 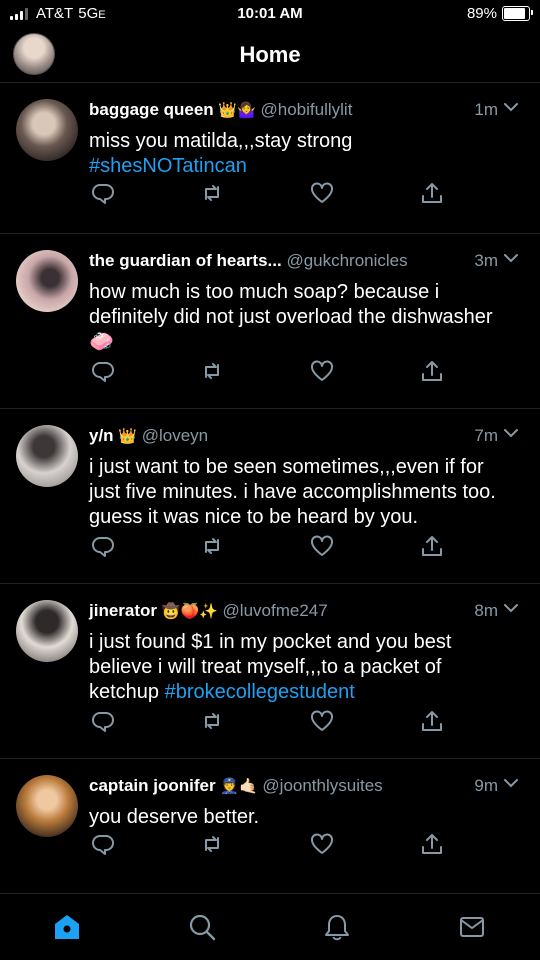 What do you see at coordinates (499, 13) in the screenshot?
I see `status-right: 89%` at bounding box center [499, 13].